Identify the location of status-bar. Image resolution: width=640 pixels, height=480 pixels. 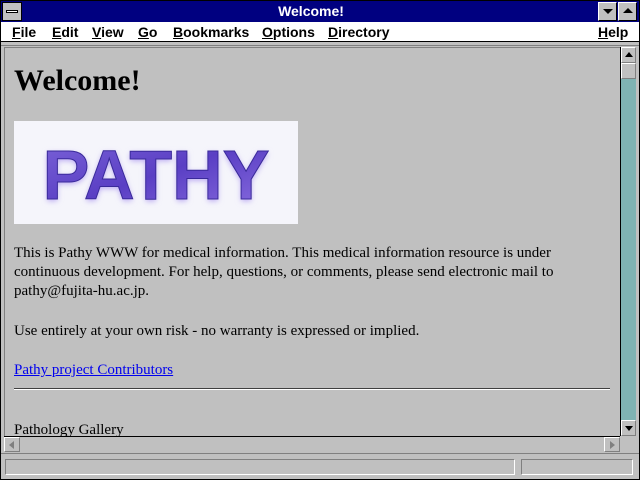
(320, 466).